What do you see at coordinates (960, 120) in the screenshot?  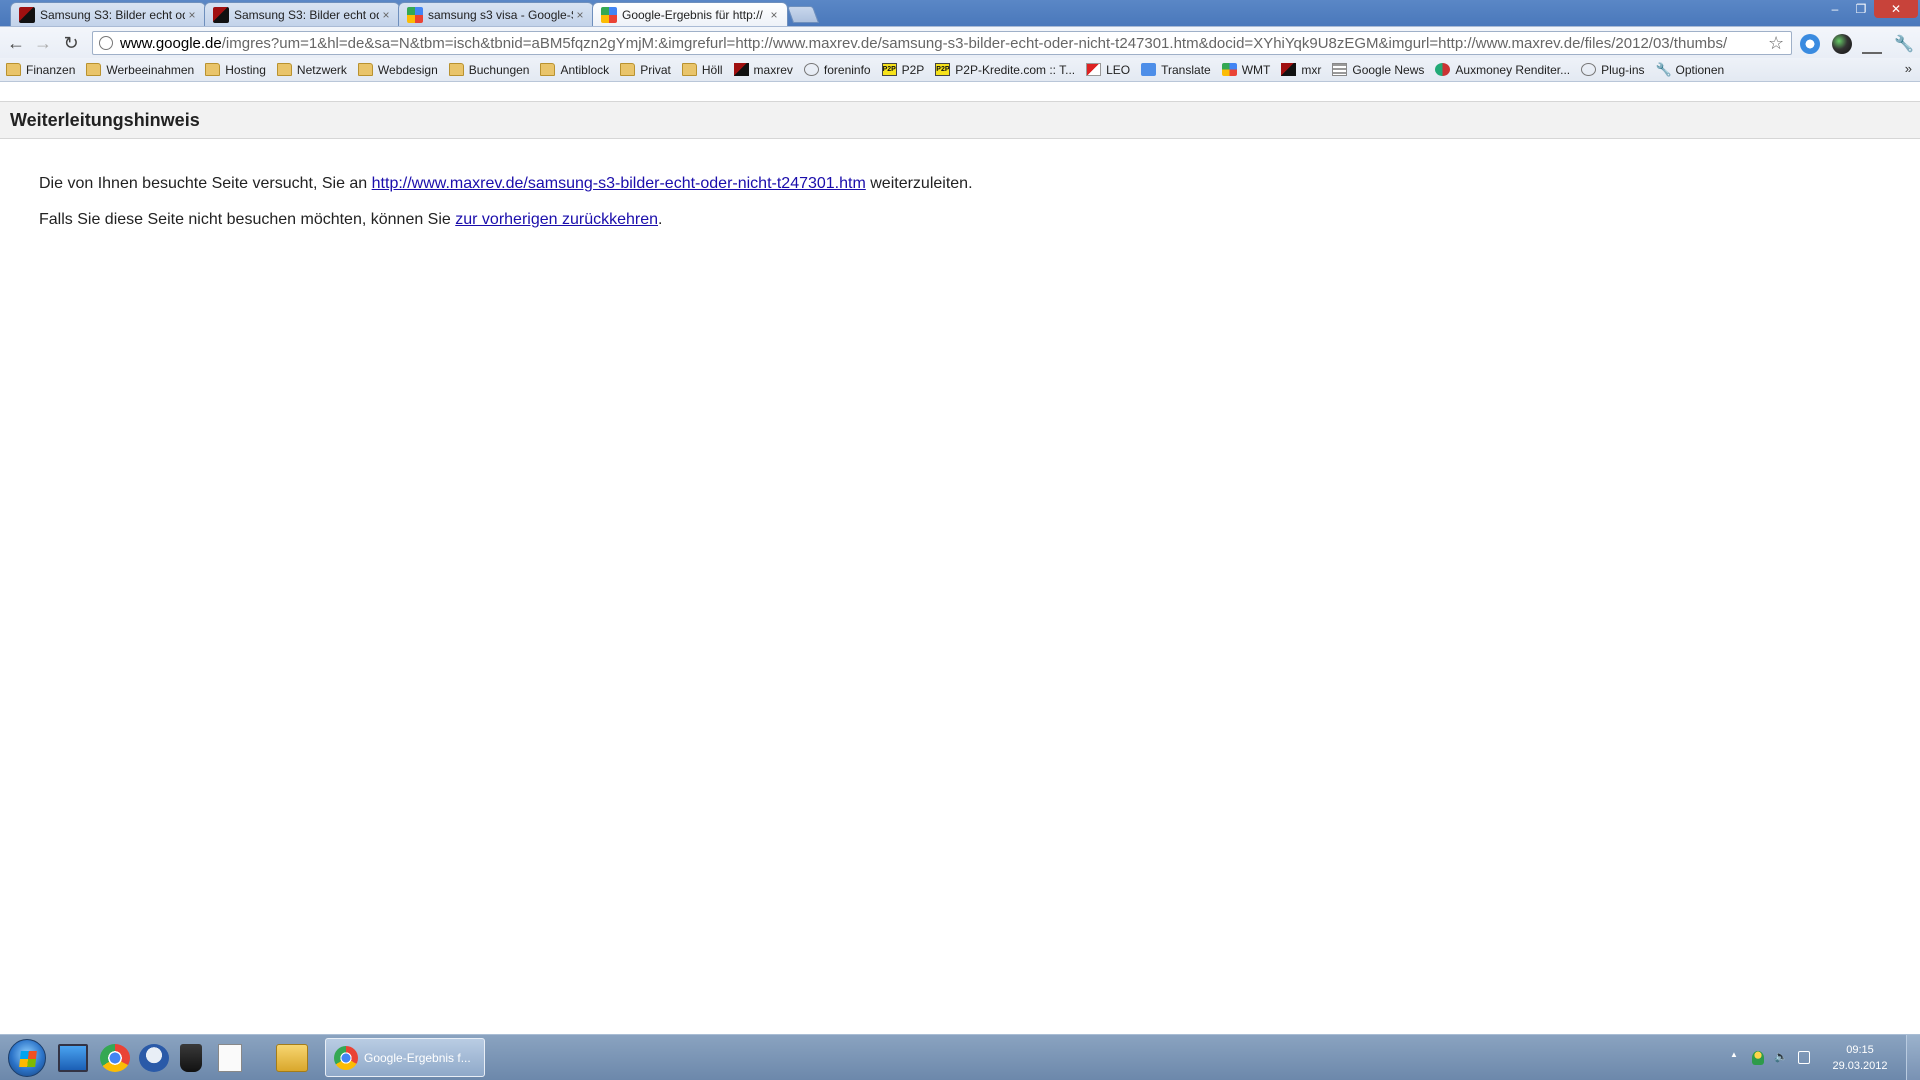 I see `page-title: Weiterleitungshinweis` at bounding box center [960, 120].